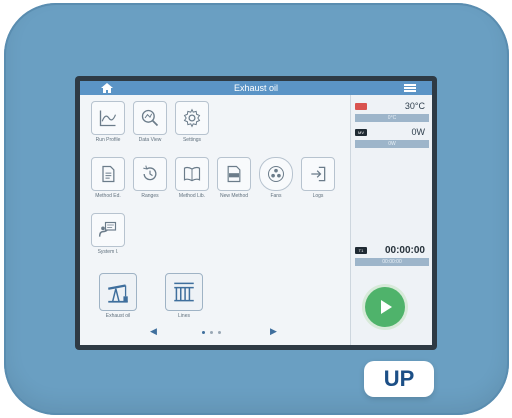  I want to click on timer-value: 00:00:00, so click(404, 250).